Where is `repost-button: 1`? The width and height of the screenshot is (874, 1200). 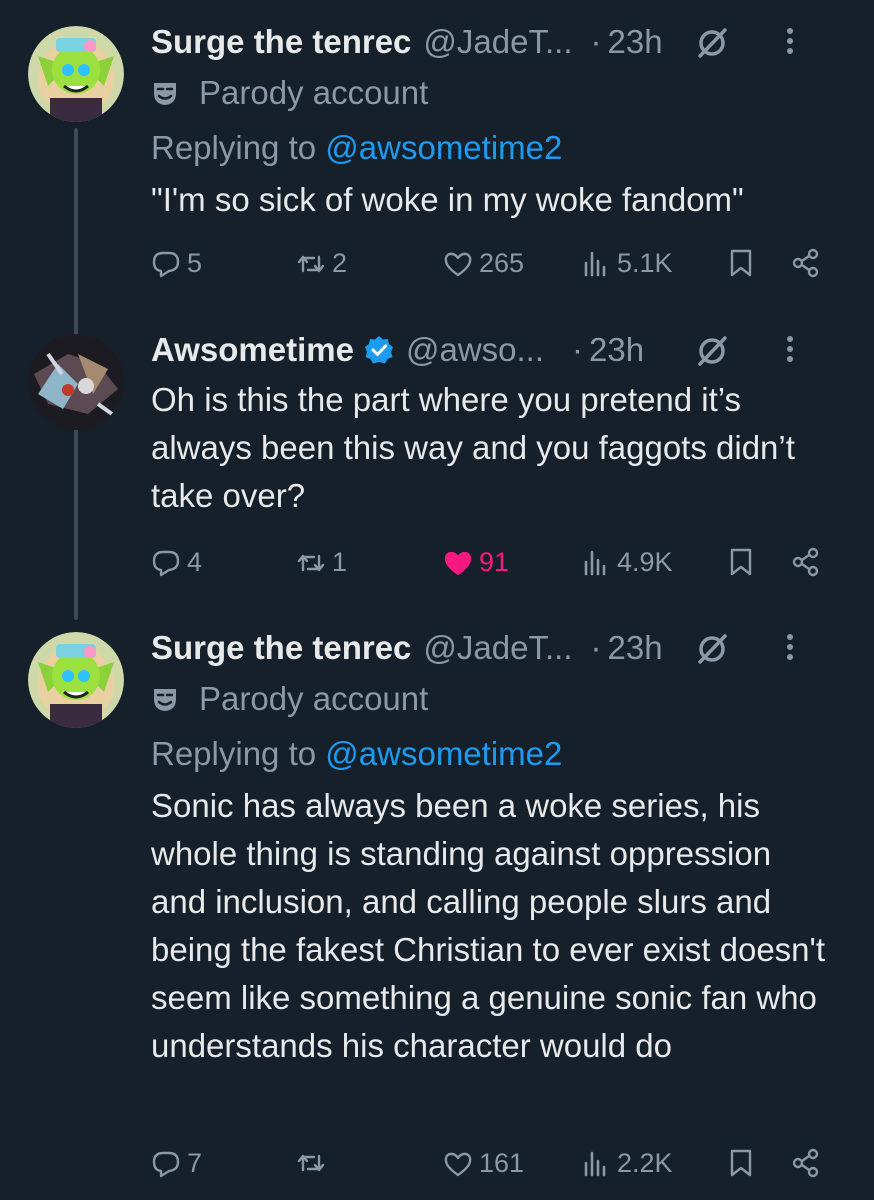
repost-button: 1 is located at coordinates (321, 562).